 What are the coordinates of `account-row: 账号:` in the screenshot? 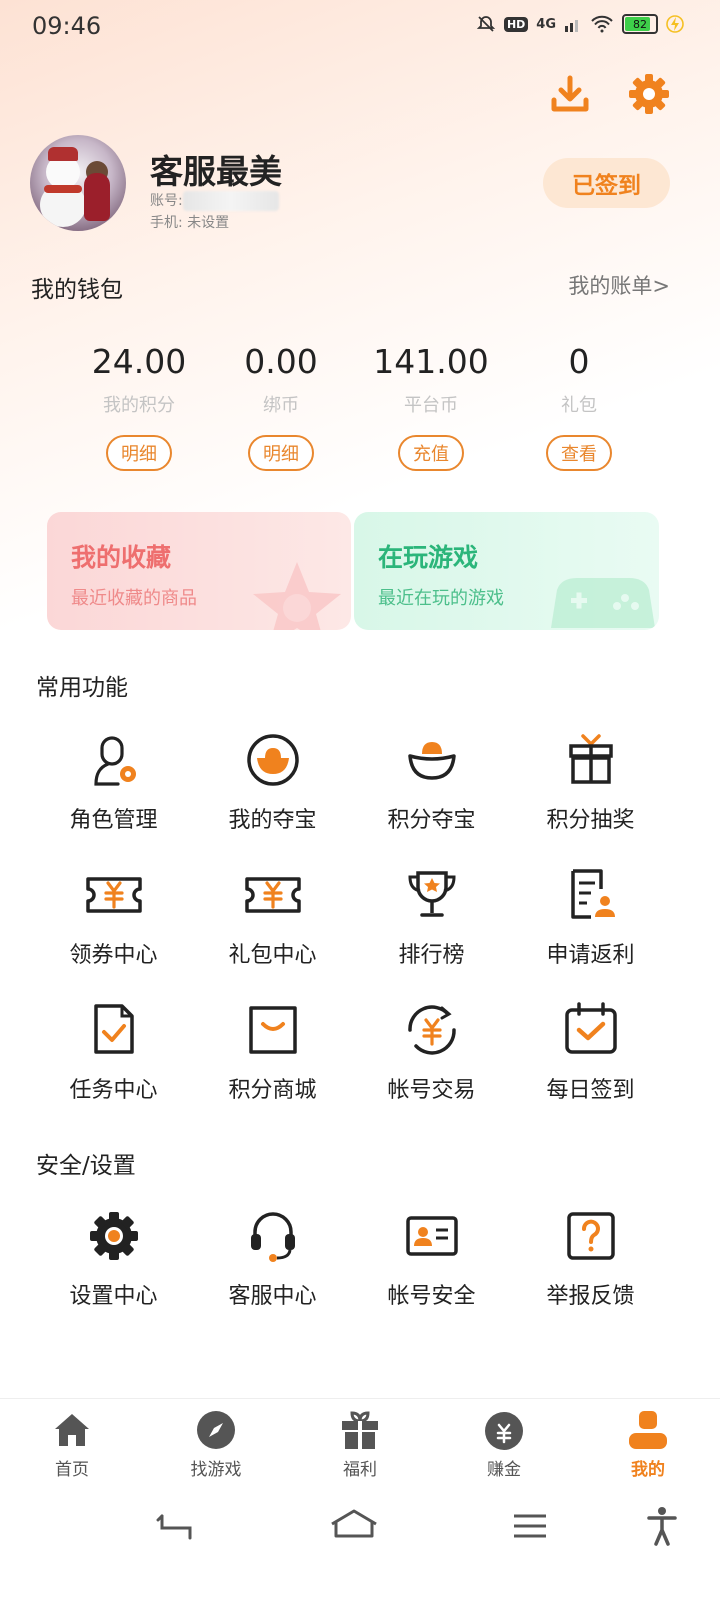 It's located at (214, 200).